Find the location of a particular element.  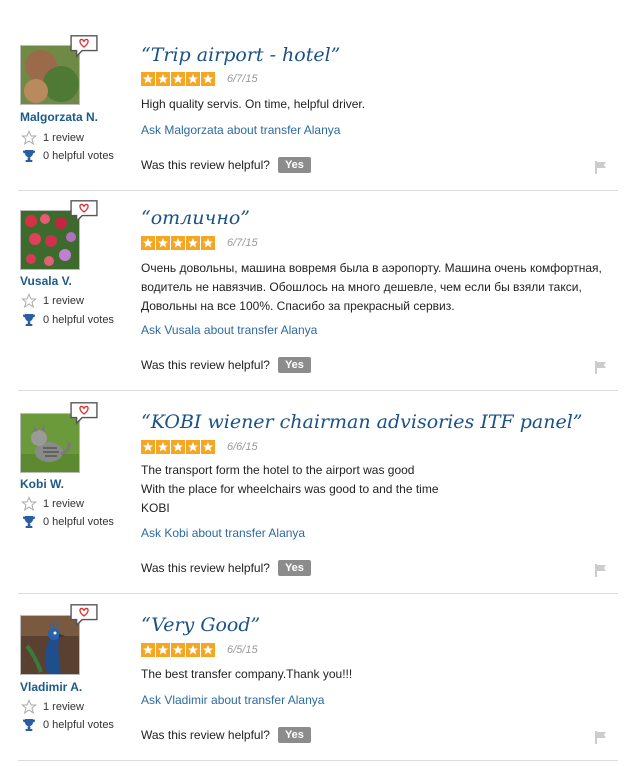

review-title: “Trip airport - hotel” is located at coordinates (240, 55).